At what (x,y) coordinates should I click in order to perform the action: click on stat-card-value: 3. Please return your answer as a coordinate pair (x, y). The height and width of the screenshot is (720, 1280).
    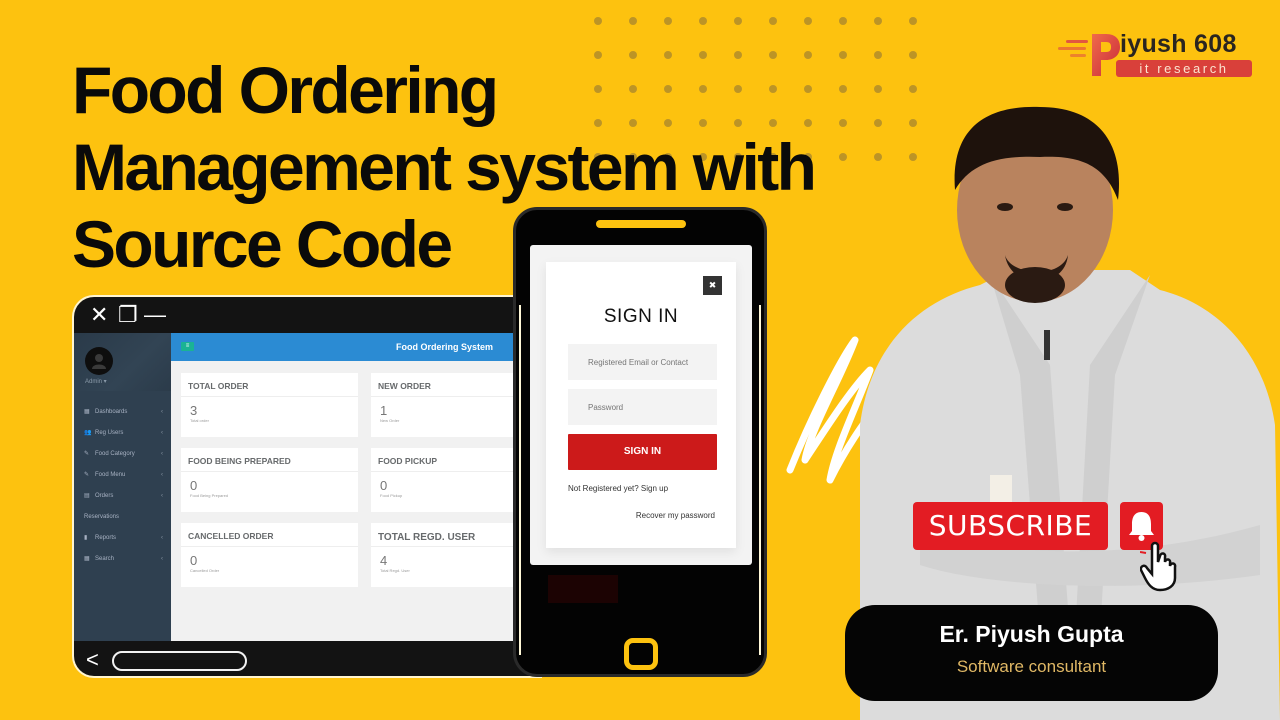
    Looking at the image, I should click on (194, 410).